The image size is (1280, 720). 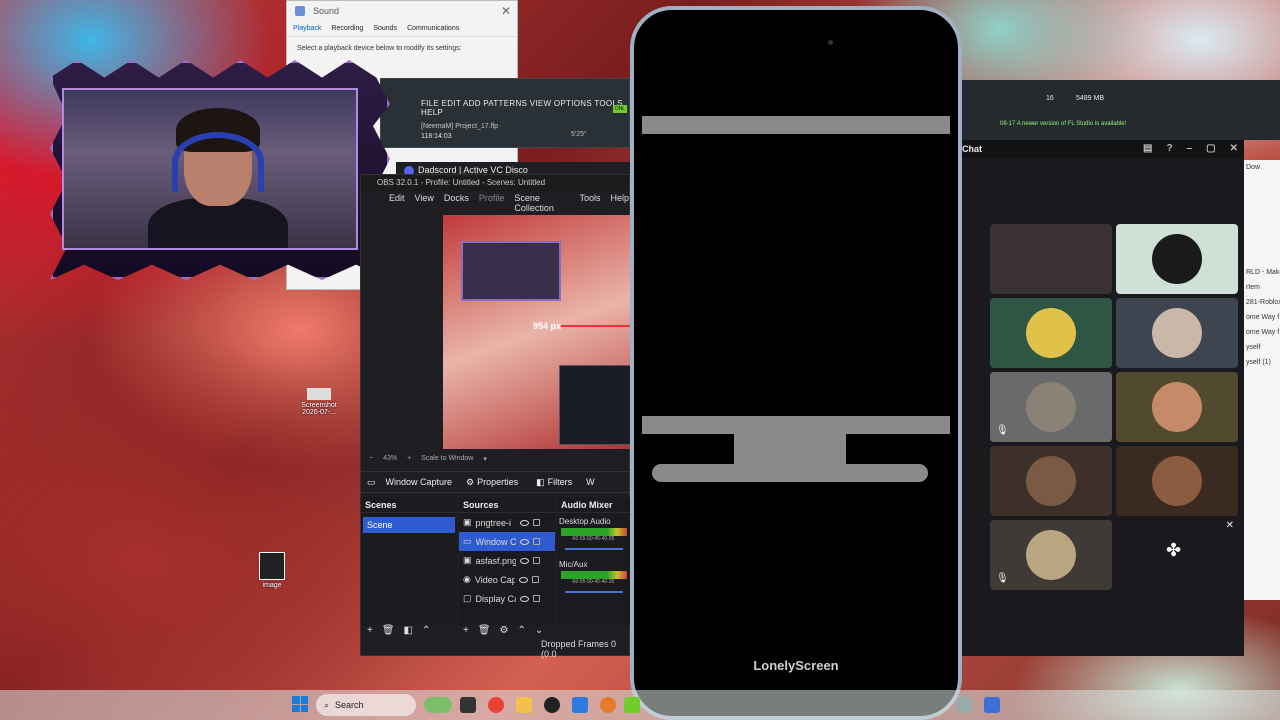 What do you see at coordinates (539, 630) in the screenshot?
I see `down-icon: ⌄` at bounding box center [539, 630].